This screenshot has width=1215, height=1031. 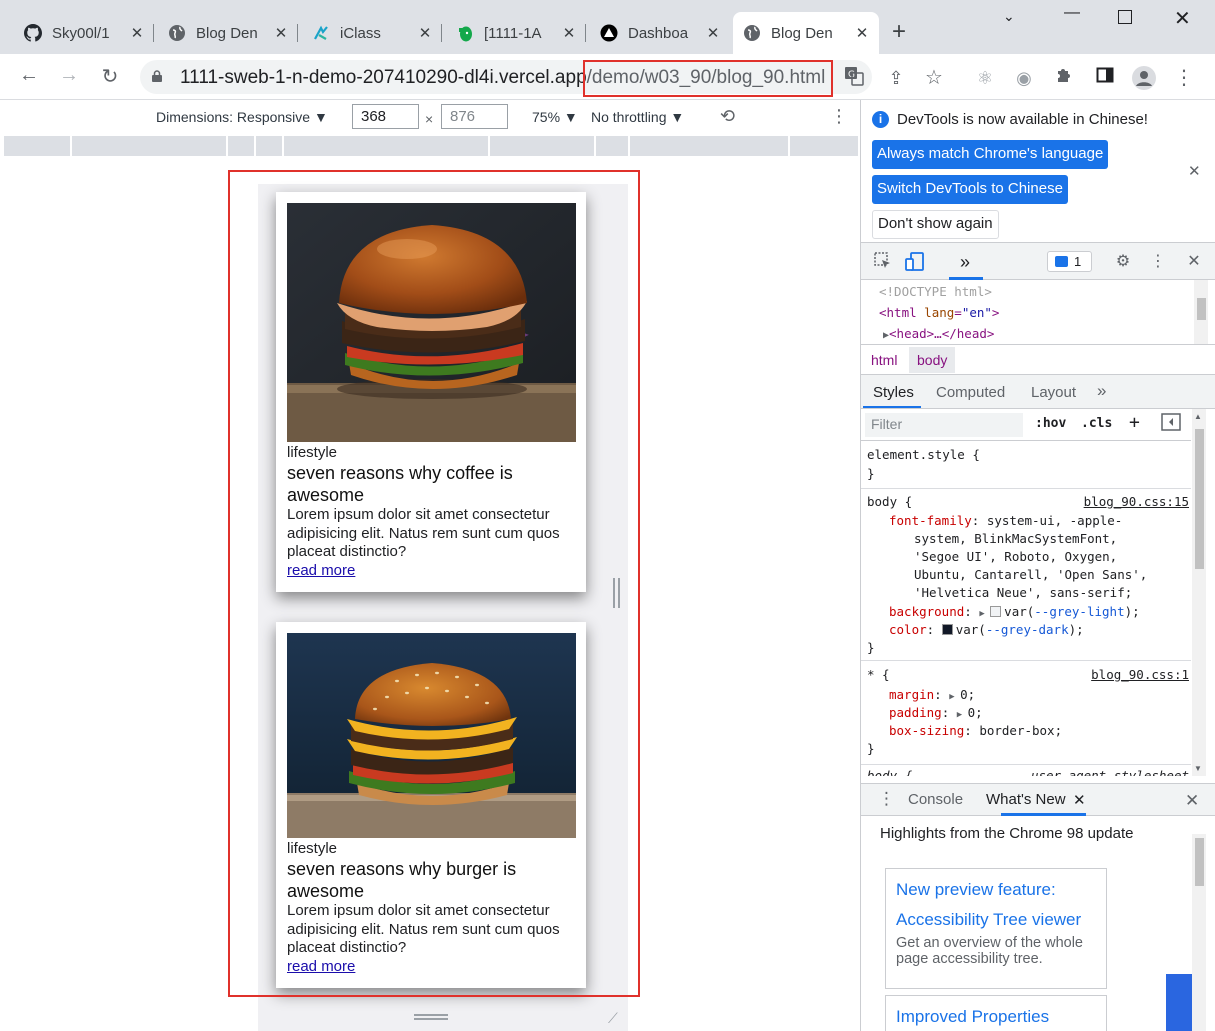 I want to click on tab-styles: Styles, so click(x=893, y=392).